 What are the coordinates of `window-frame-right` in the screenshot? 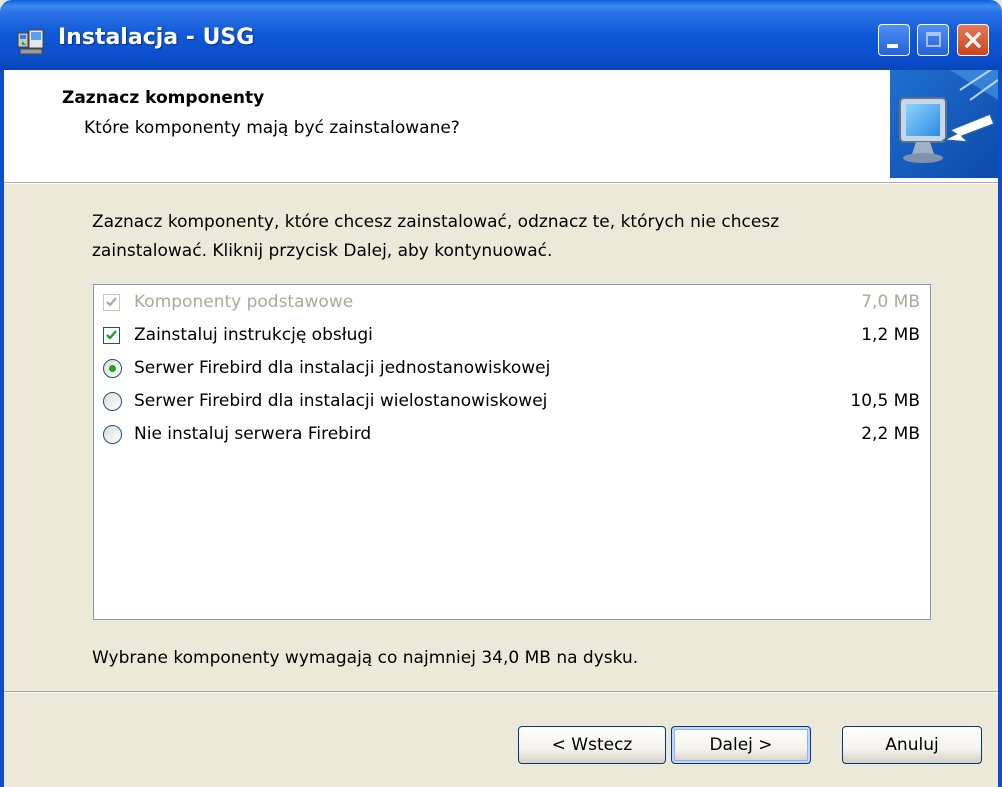 It's located at (1000, 428).